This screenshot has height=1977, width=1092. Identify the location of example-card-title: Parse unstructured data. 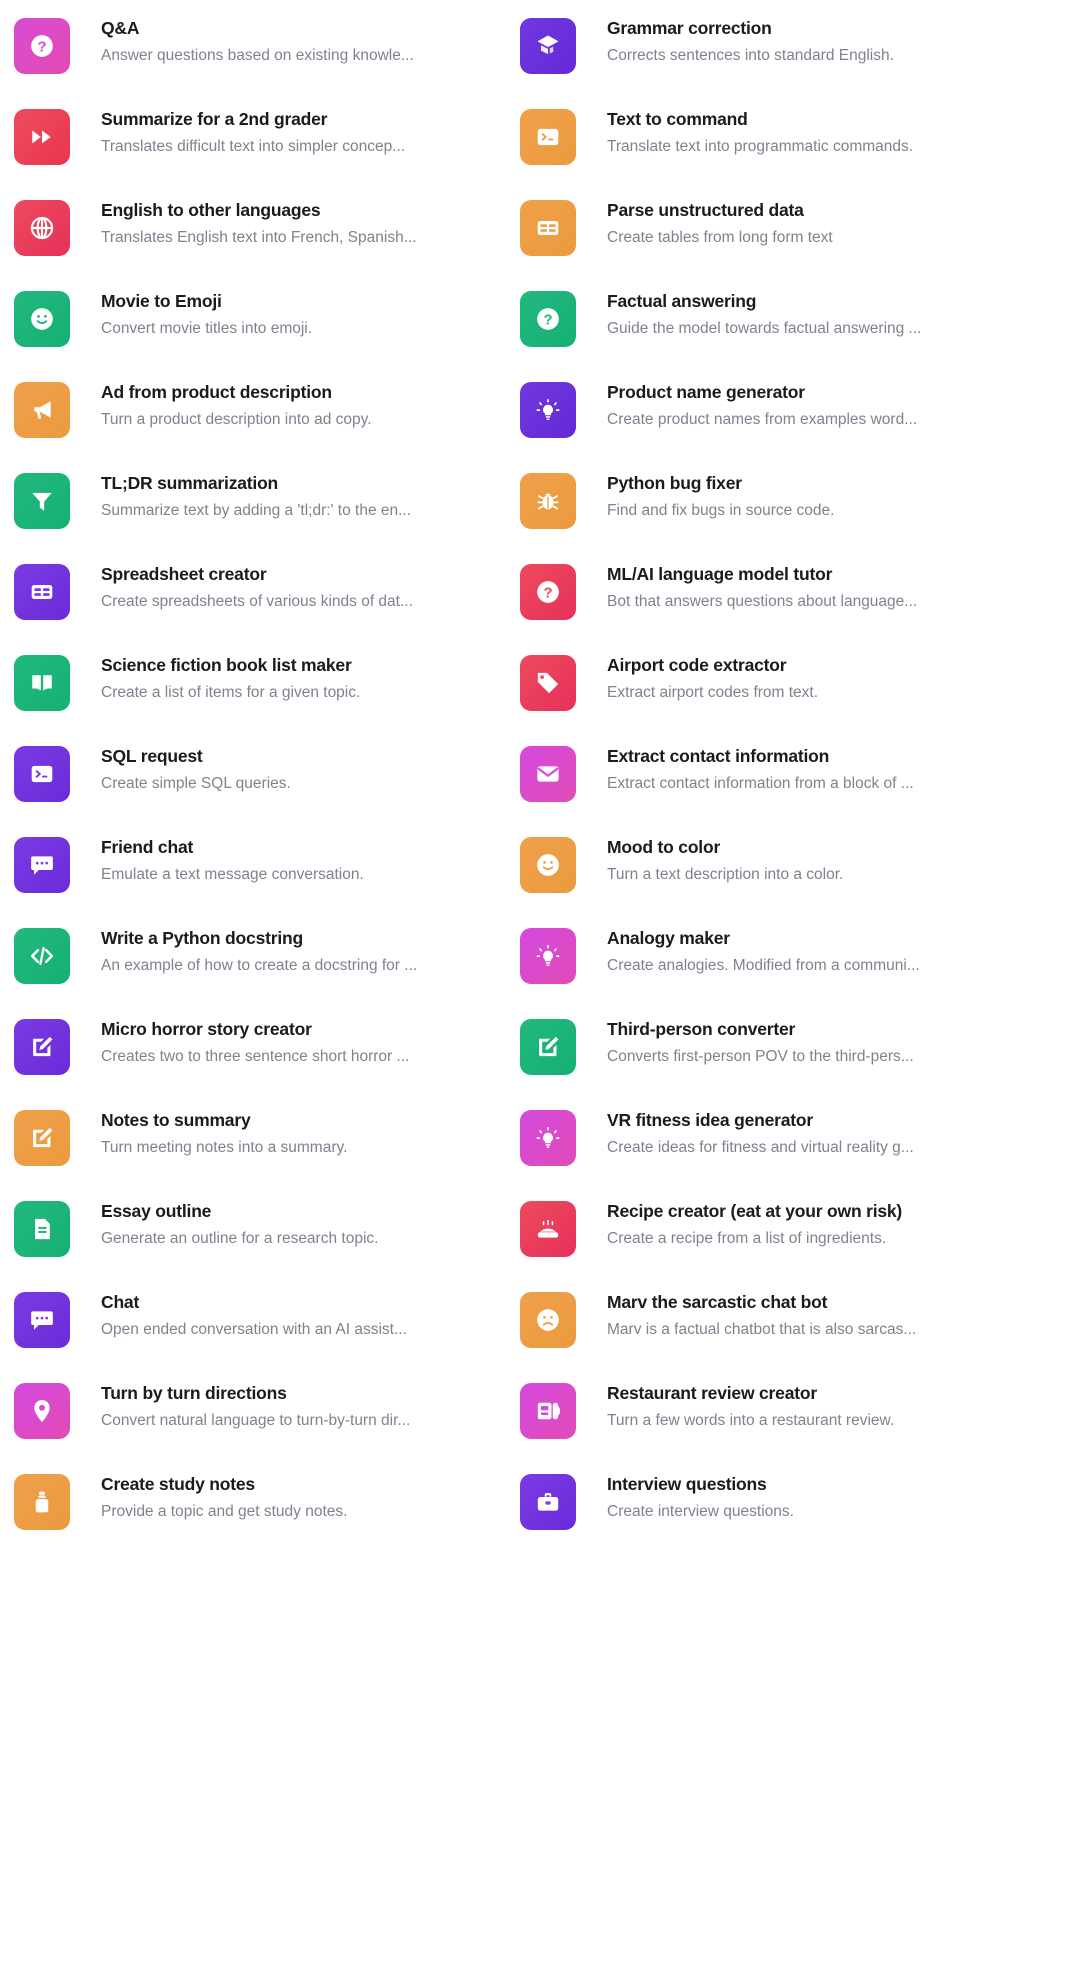
(705, 210).